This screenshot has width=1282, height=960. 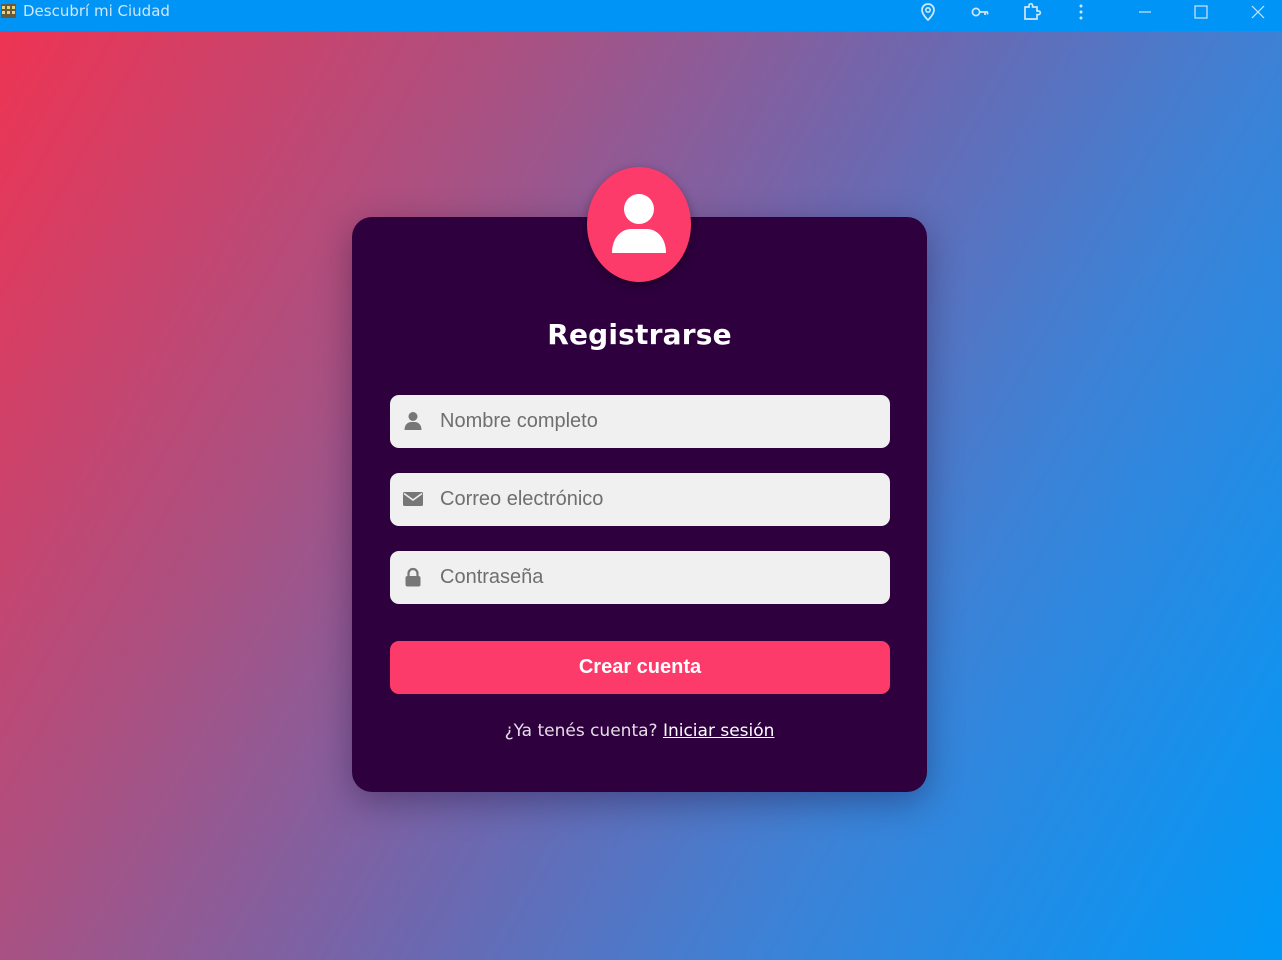 What do you see at coordinates (413, 499) in the screenshot?
I see `envelope-icon` at bounding box center [413, 499].